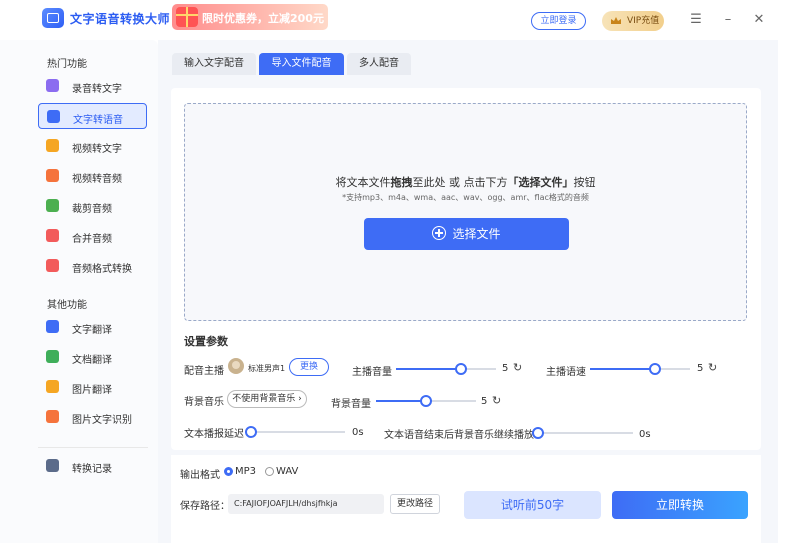 The height and width of the screenshot is (543, 800). What do you see at coordinates (496, 400) in the screenshot?
I see `reset-bgm-volume-icon: ↻` at bounding box center [496, 400].